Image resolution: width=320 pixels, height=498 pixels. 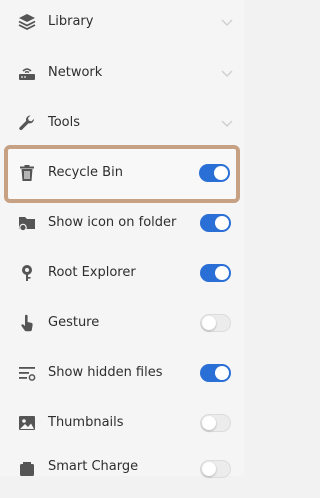 What do you see at coordinates (122, 323) in the screenshot?
I see `setting-gesture: Gesture` at bounding box center [122, 323].